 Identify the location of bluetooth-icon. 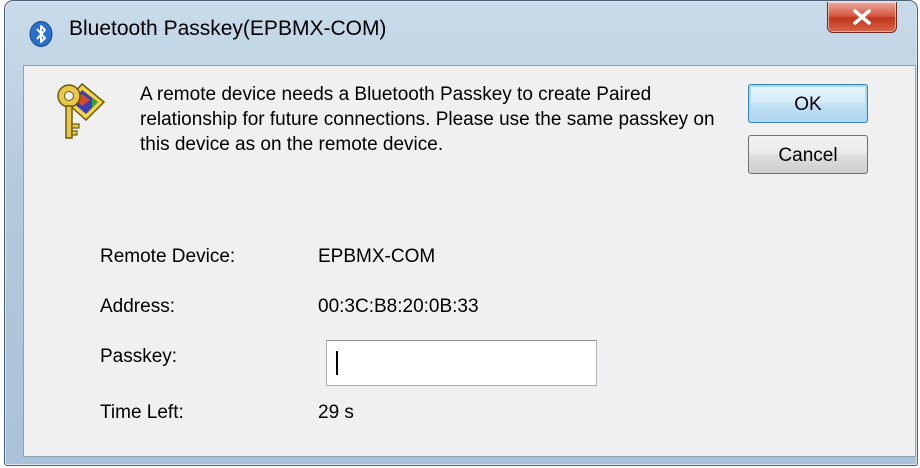
(41, 34).